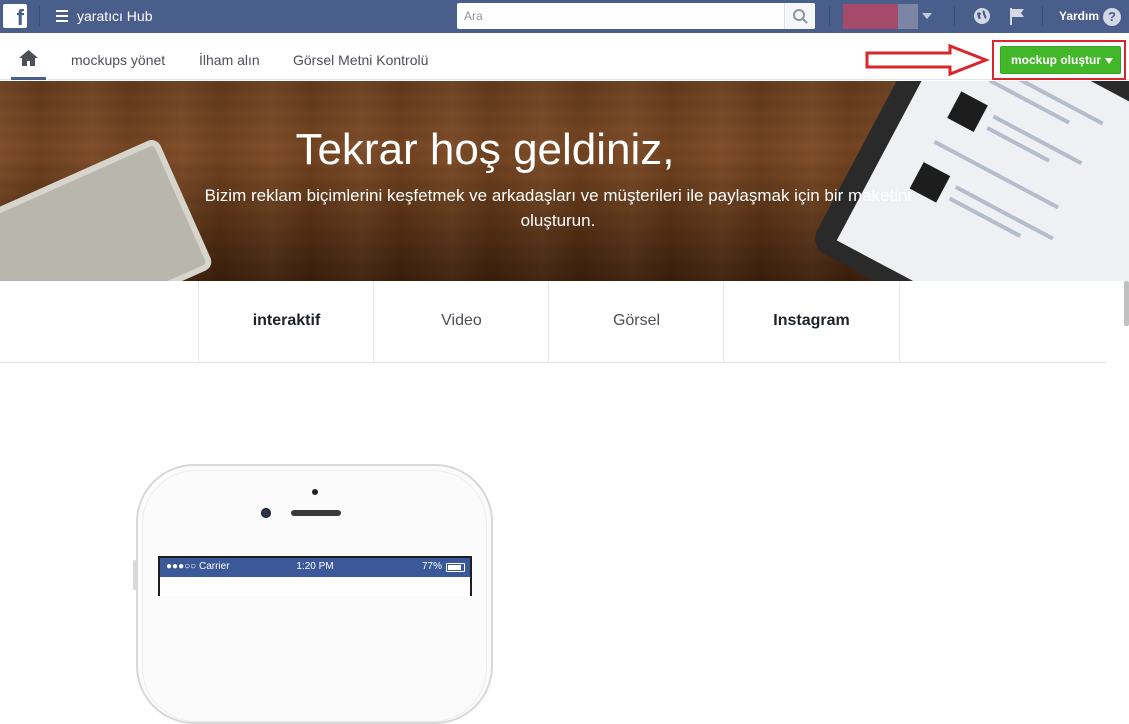 The width and height of the screenshot is (1129, 724). Describe the element at coordinates (360, 60) in the screenshot. I see `nav-image-text-check: Görsel Metni Kontrolü` at that location.